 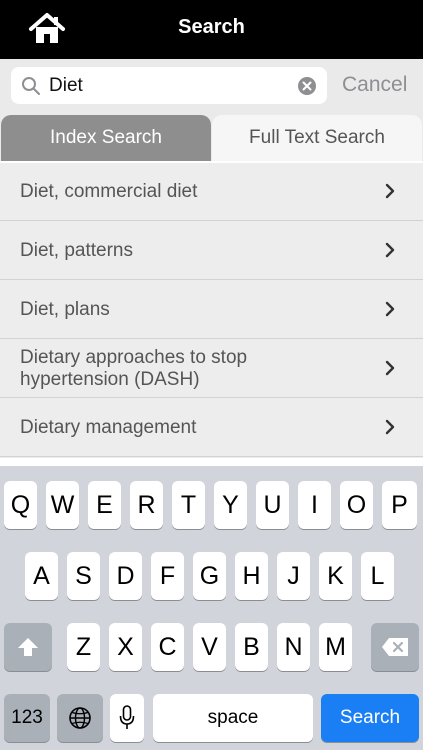 I want to click on globe-icon, so click(x=80, y=718).